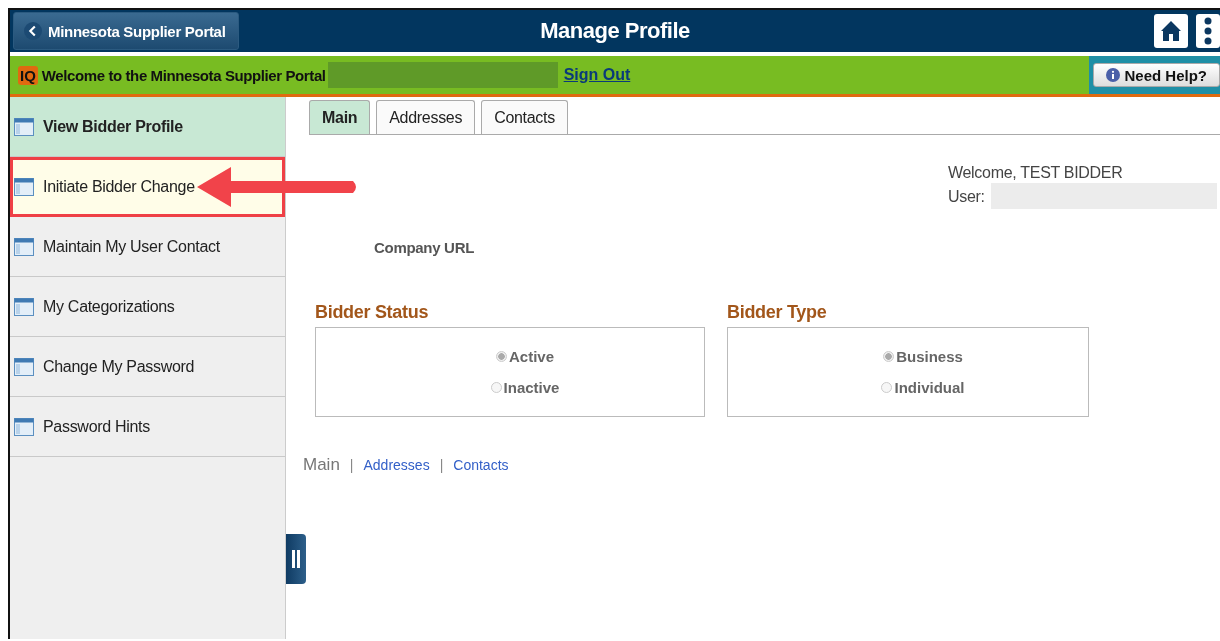 This screenshot has height=641, width=1220. I want to click on user-label: User:, so click(966, 196).